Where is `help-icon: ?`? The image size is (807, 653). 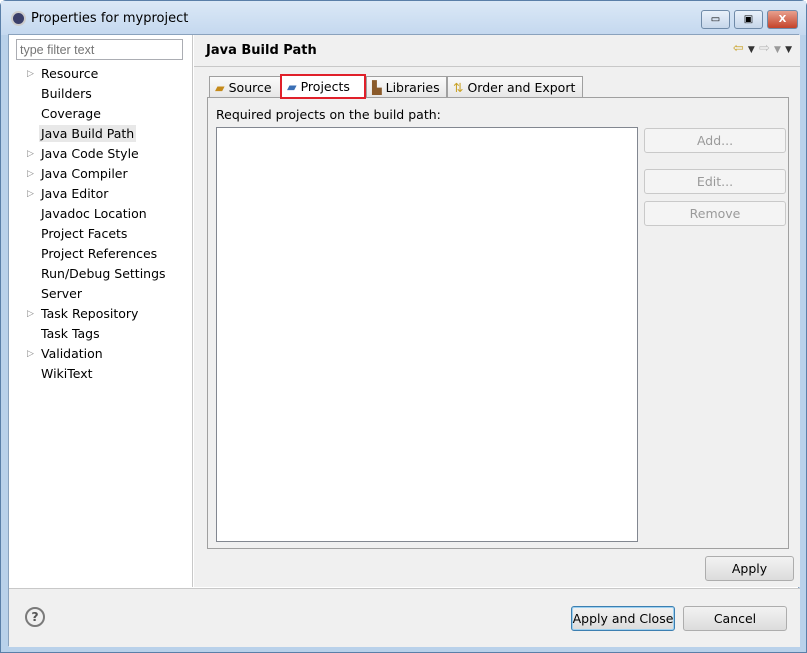 help-icon: ? is located at coordinates (35, 617).